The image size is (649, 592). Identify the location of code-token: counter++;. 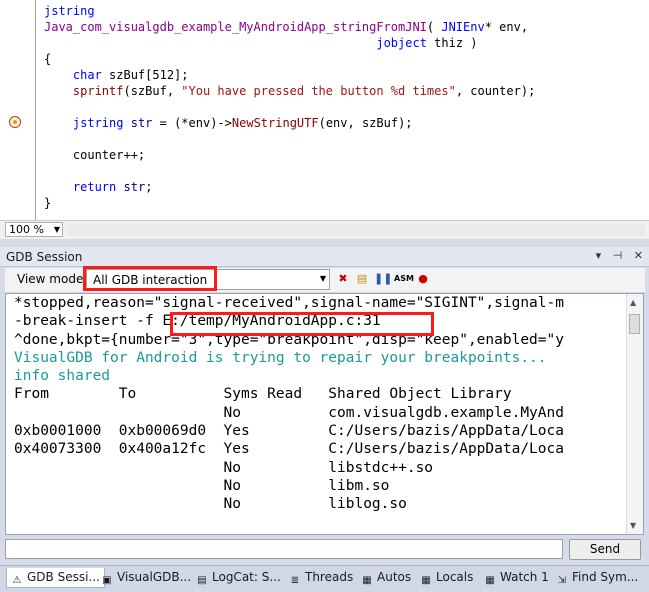
(95, 155).